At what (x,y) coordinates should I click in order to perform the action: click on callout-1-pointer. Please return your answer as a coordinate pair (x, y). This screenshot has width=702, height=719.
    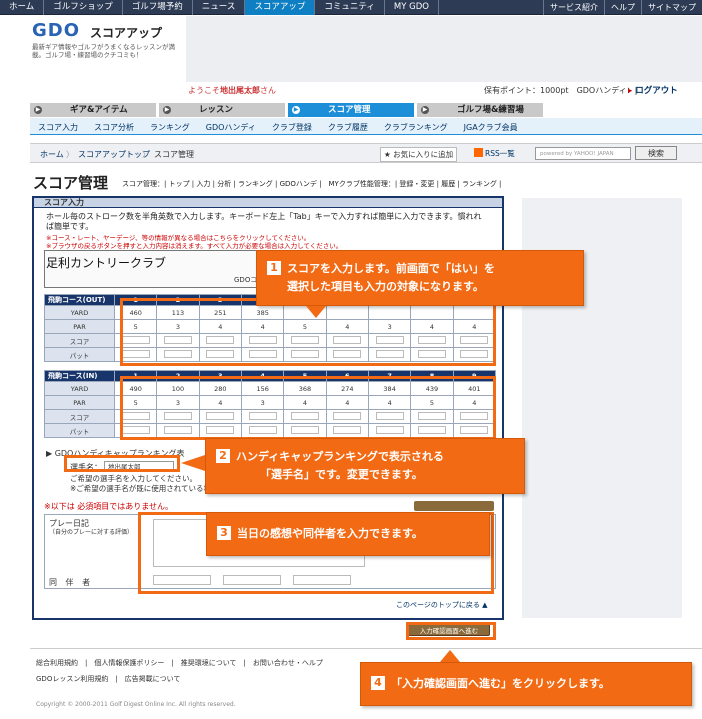
    Looking at the image, I should click on (316, 312).